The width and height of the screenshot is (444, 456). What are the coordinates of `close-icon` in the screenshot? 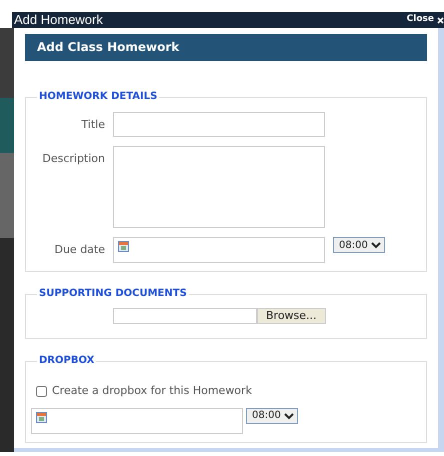 It's located at (440, 20).